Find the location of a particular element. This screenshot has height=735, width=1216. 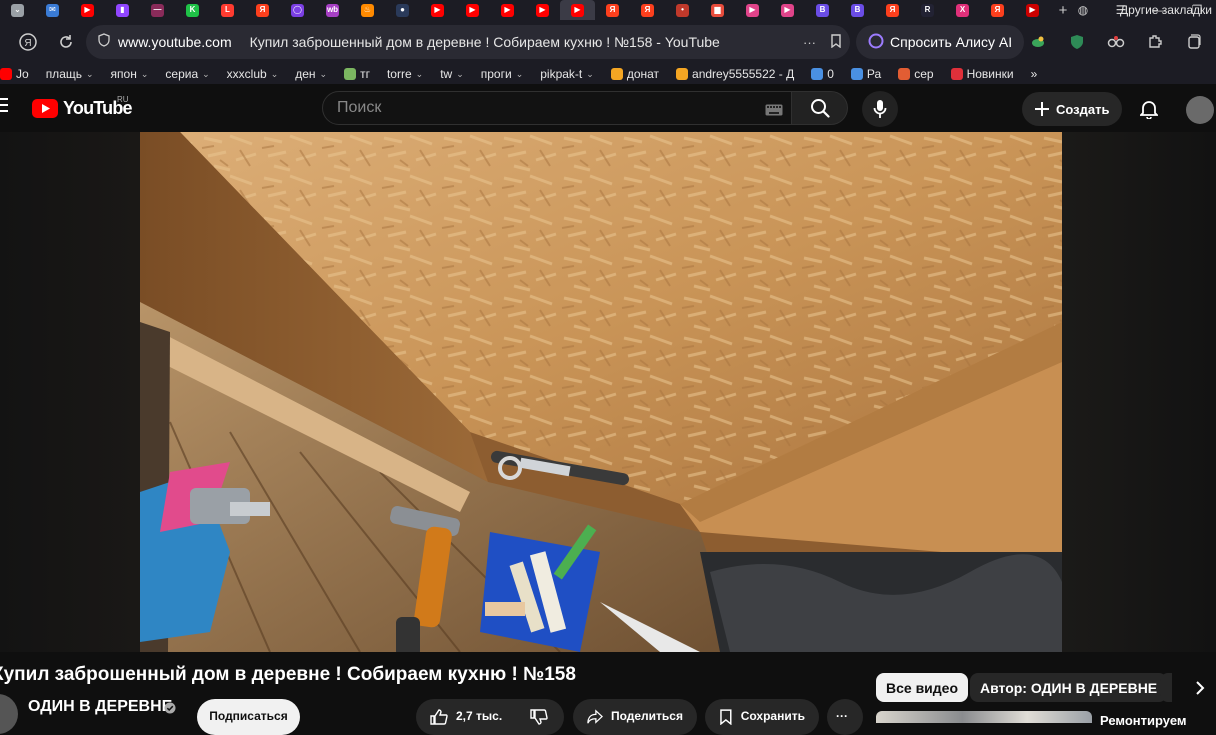

chips-next-button is located at coordinates (1200, 687).